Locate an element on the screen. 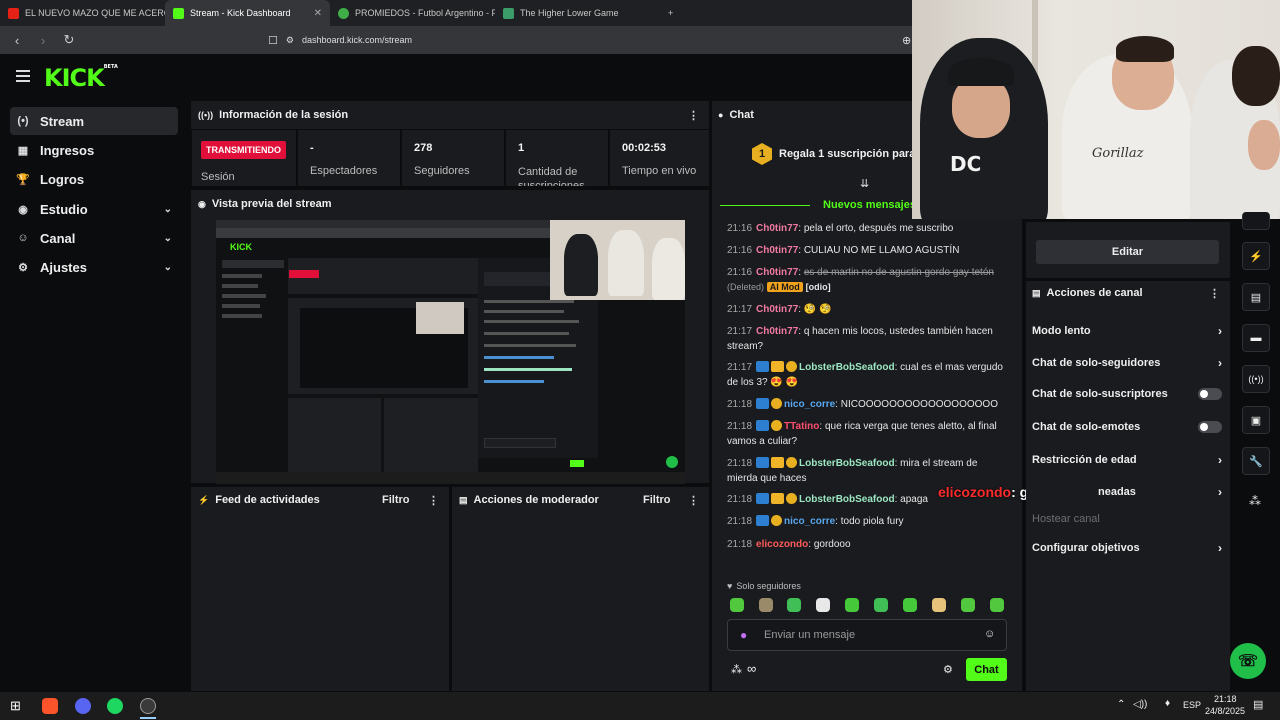 The height and width of the screenshot is (720, 1280). clock-time: 21:18 is located at coordinates (1225, 699).